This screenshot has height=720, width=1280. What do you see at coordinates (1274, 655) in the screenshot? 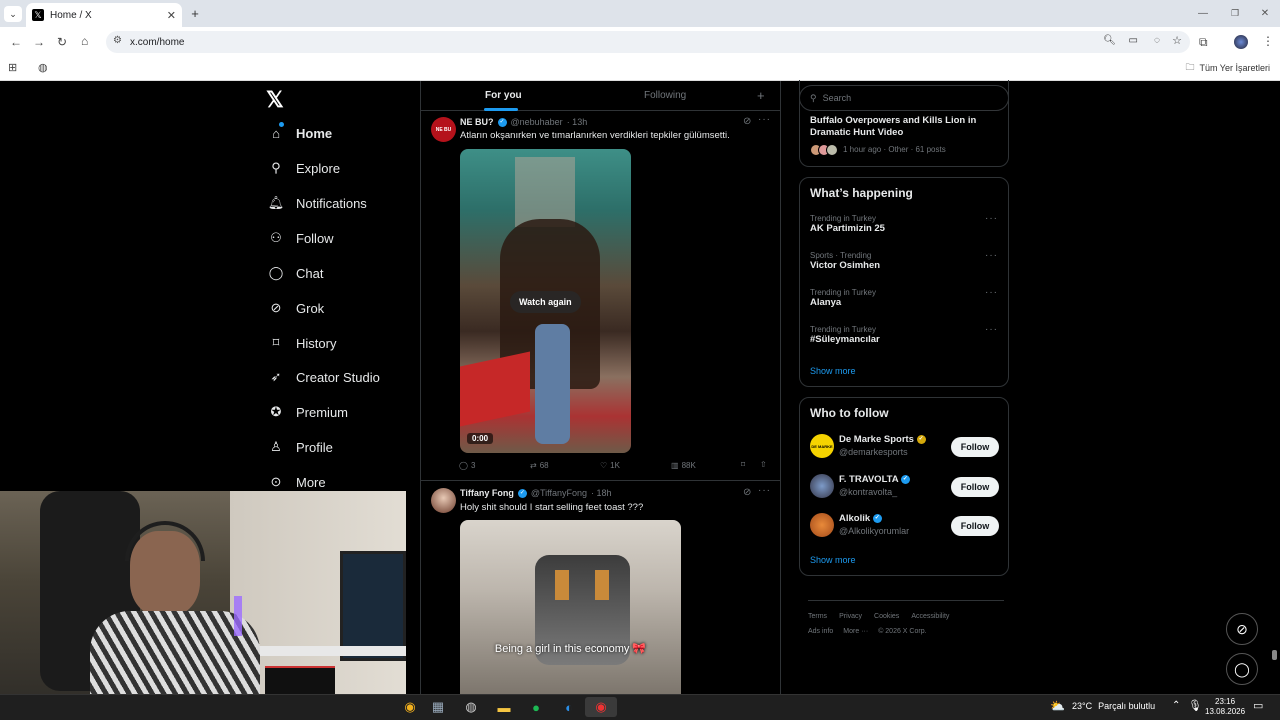
I see `page-scrollbar` at bounding box center [1274, 655].